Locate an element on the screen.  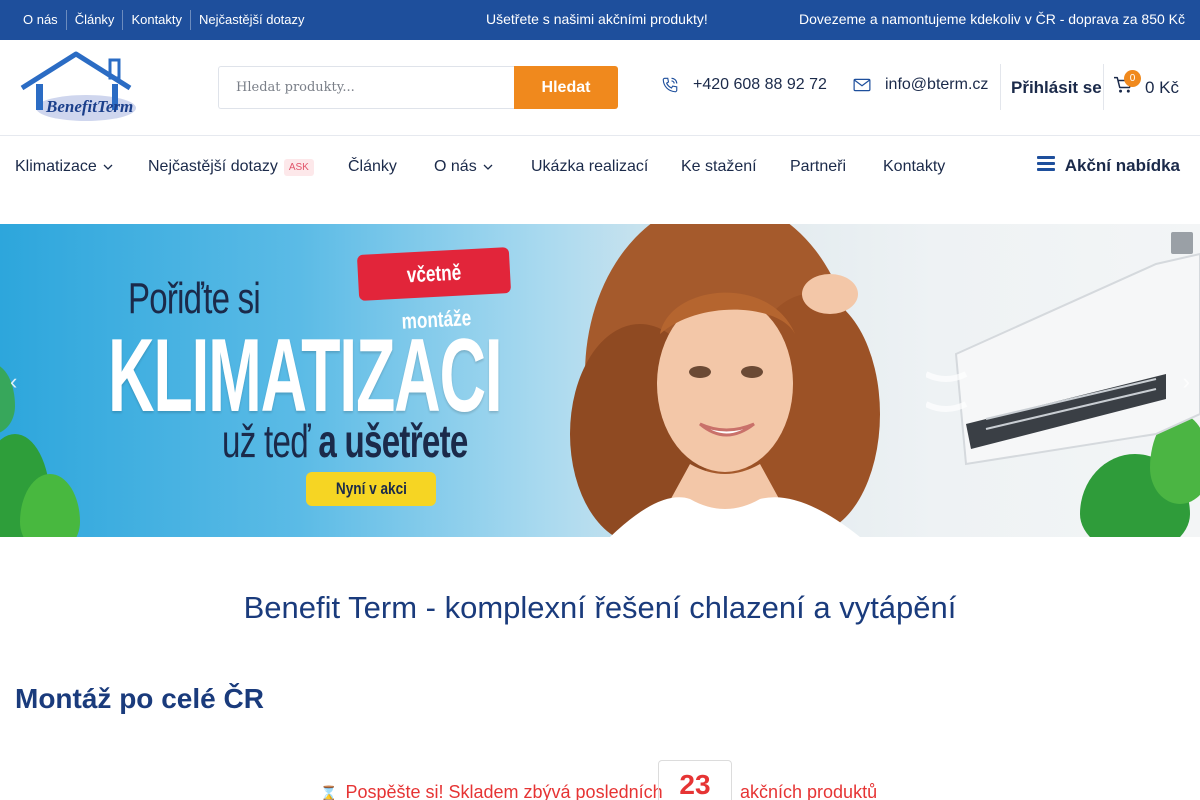
login-link: Přihlásit se is located at coordinates (1056, 88).